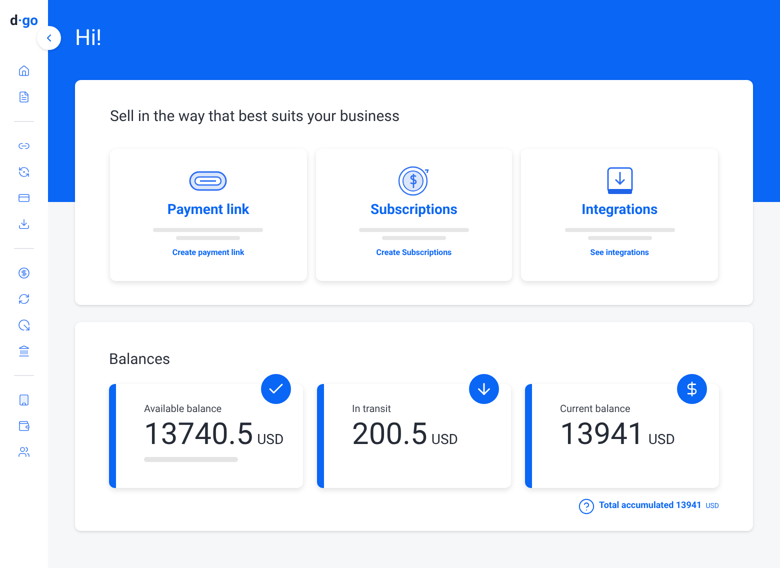  Describe the element at coordinates (414, 253) in the screenshot. I see `option-link: Create Subscriptions` at that location.